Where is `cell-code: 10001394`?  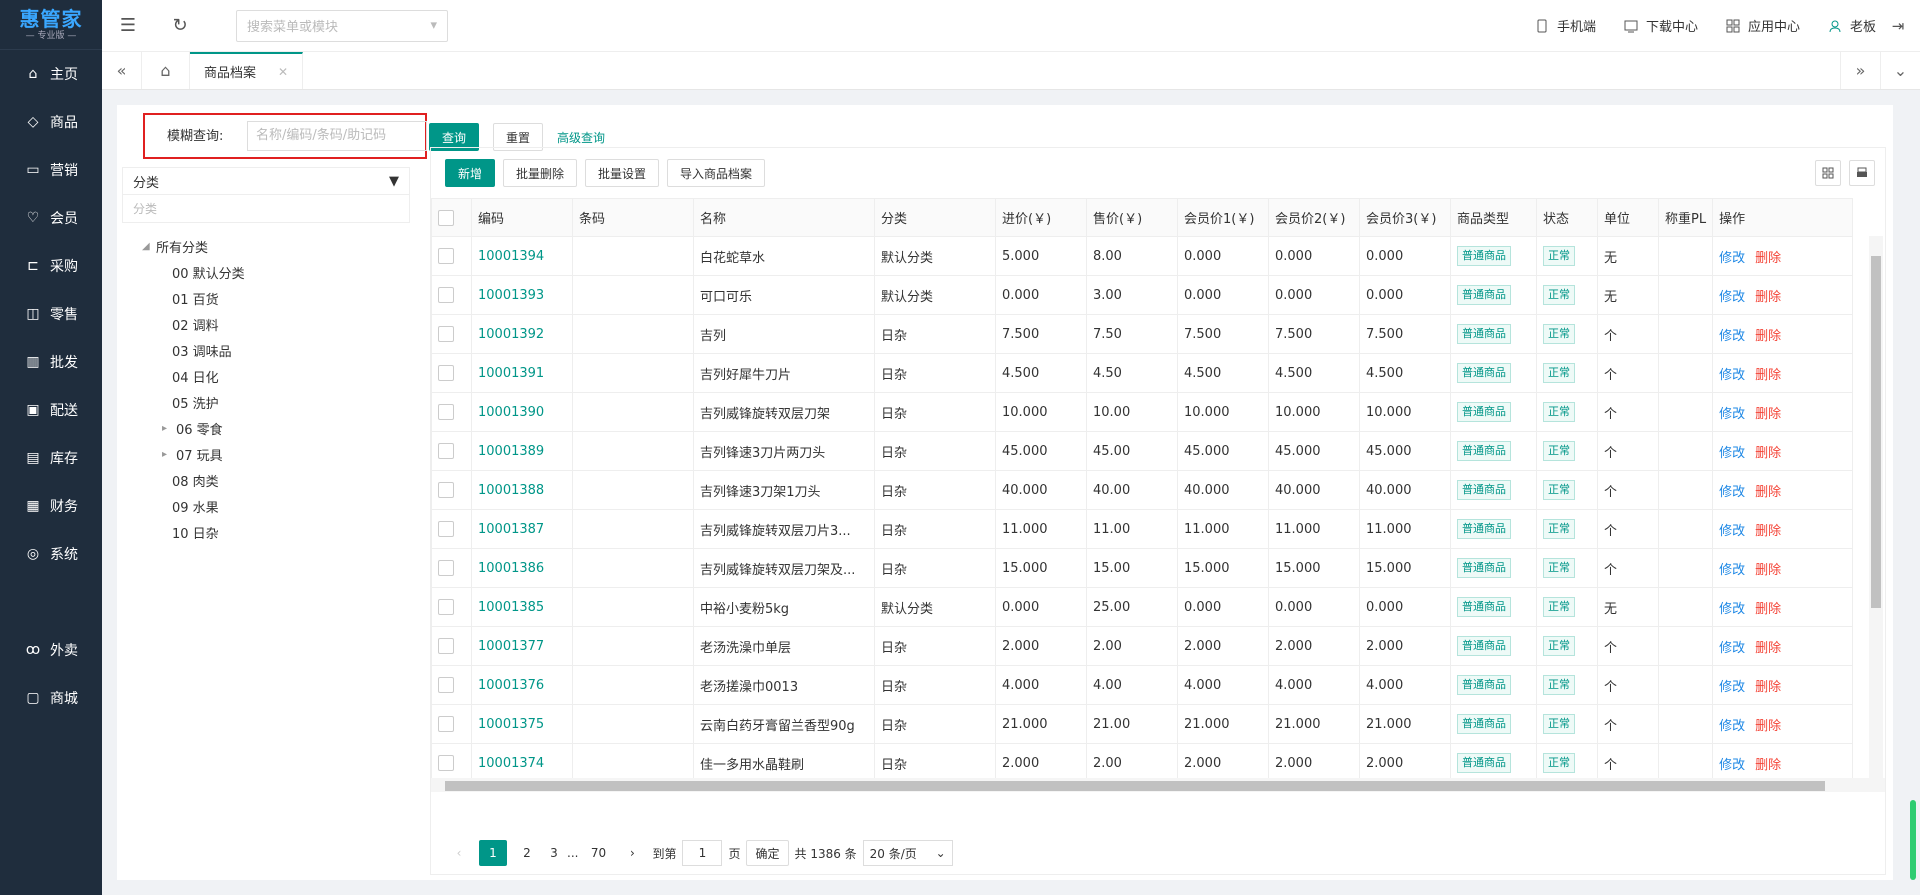 cell-code: 10001394 is located at coordinates (522, 256).